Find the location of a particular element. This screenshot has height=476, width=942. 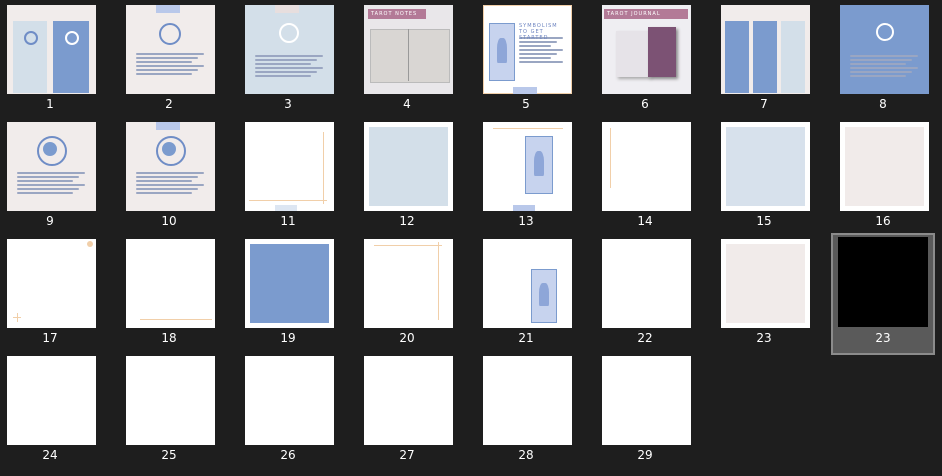

page-thumbnail-page-3: 3 is located at coordinates (288, 60).